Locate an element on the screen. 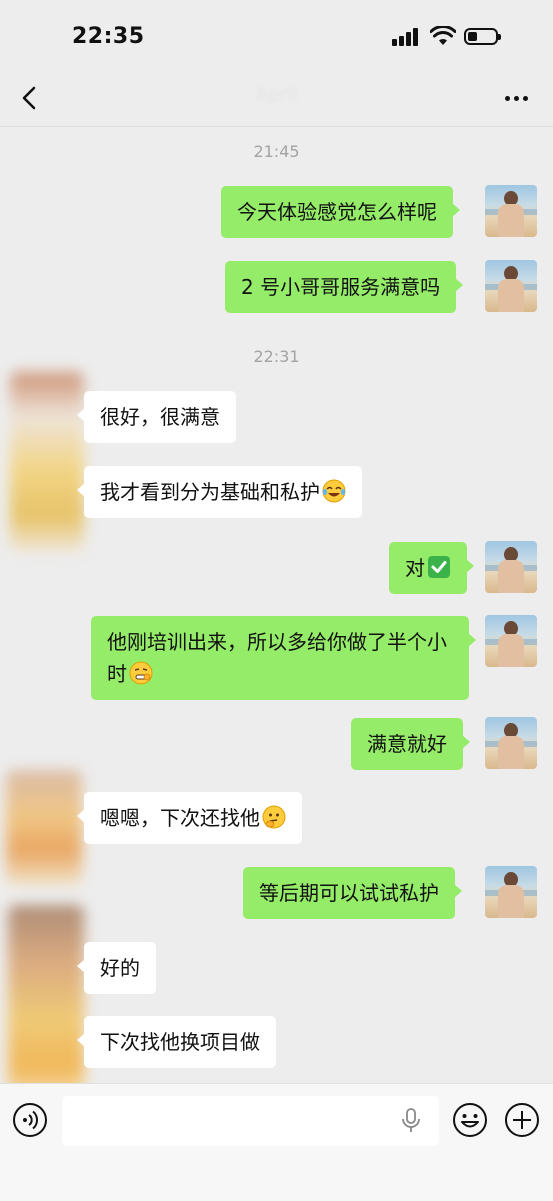 Image resolution: width=553 pixels, height=1201 pixels. timestamp: 21:45 is located at coordinates (276, 151).